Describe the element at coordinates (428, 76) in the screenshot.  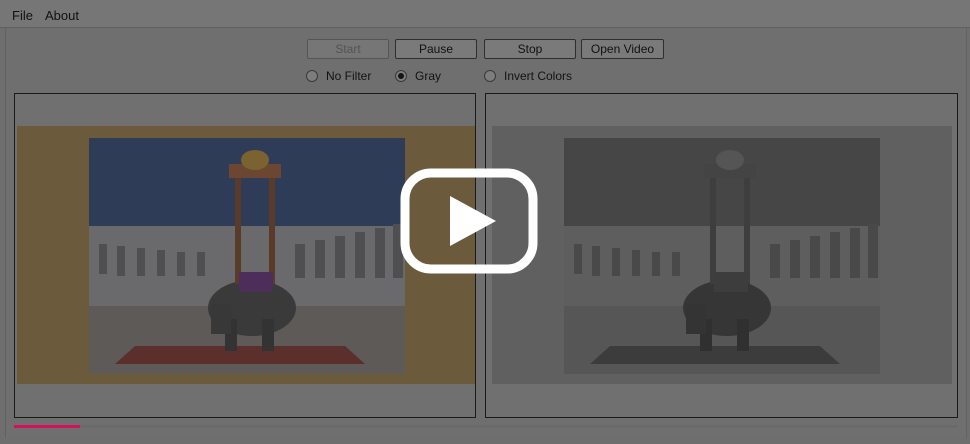
I see `radio-gray-label: Gray` at that location.